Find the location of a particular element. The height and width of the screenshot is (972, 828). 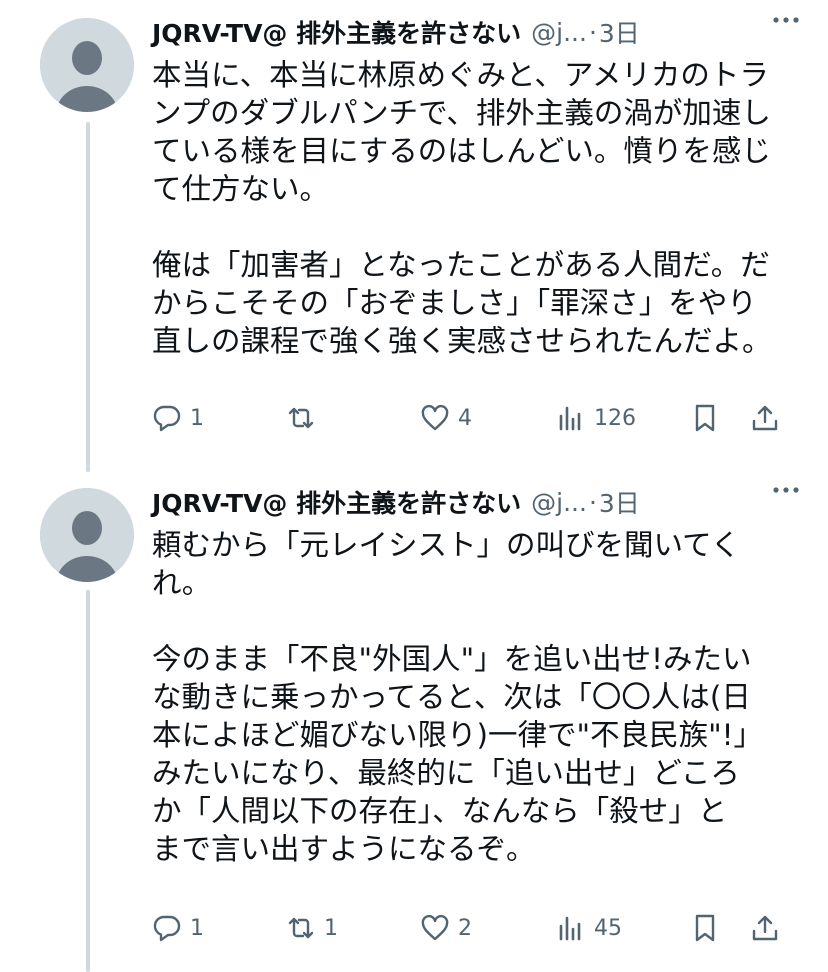

retweet-count: 1 is located at coordinates (331, 928).